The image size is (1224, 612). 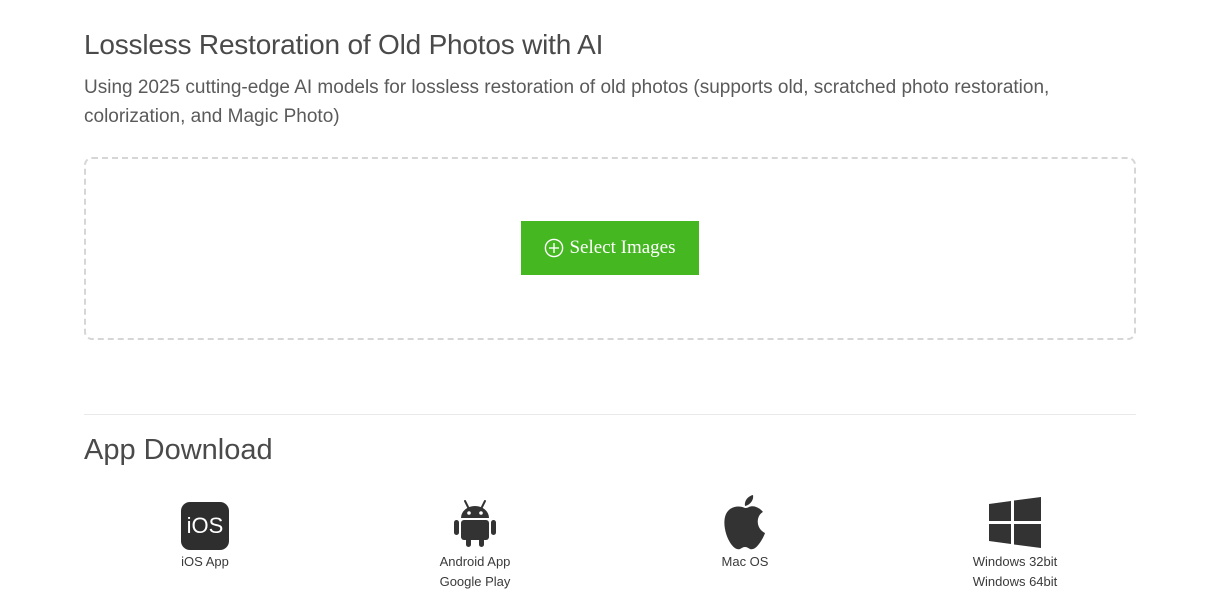 What do you see at coordinates (205, 525) in the screenshot?
I see `ios-icon: iOS` at bounding box center [205, 525].